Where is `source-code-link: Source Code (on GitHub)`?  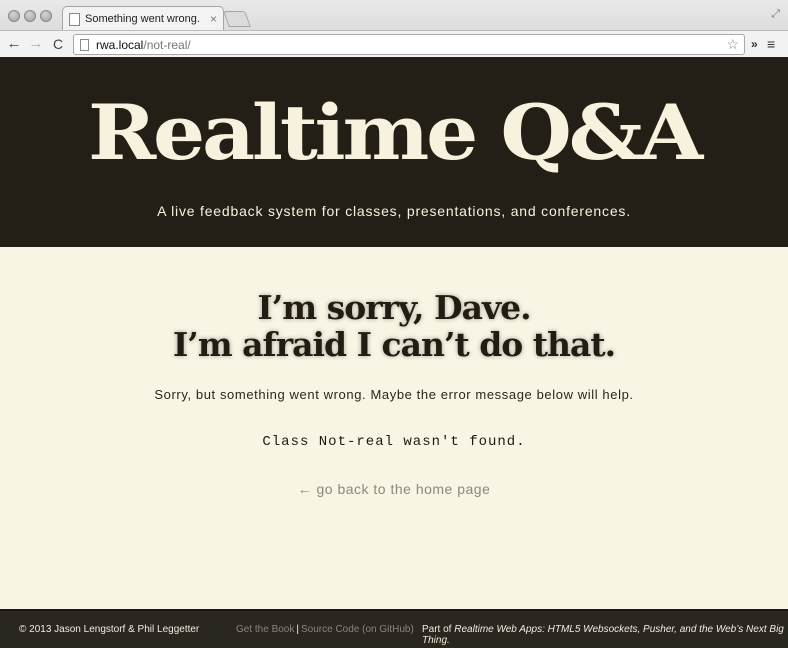
source-code-link: Source Code (on GitHub) is located at coordinates (357, 629).